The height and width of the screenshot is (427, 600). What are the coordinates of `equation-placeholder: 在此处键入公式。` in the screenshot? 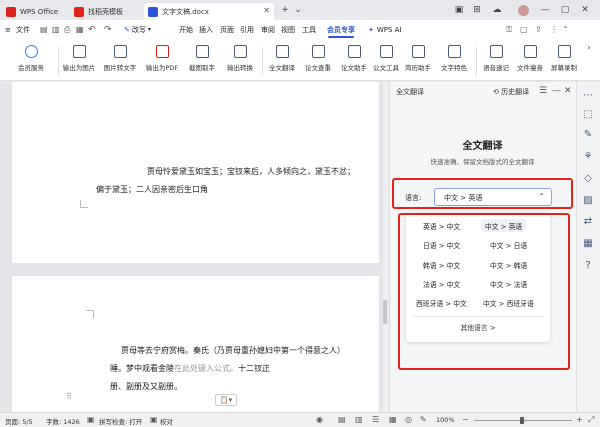 It's located at (206, 368).